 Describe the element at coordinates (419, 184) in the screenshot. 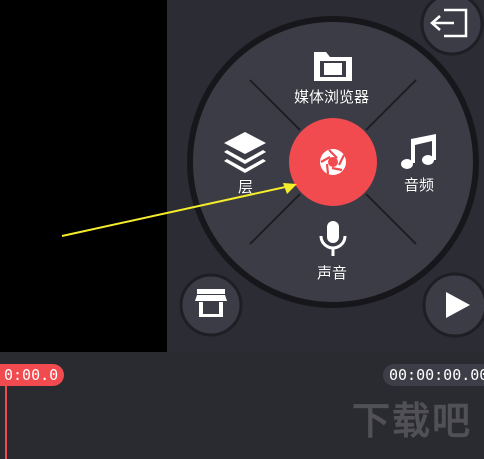

I see `wheel-label-audio: 音频` at that location.